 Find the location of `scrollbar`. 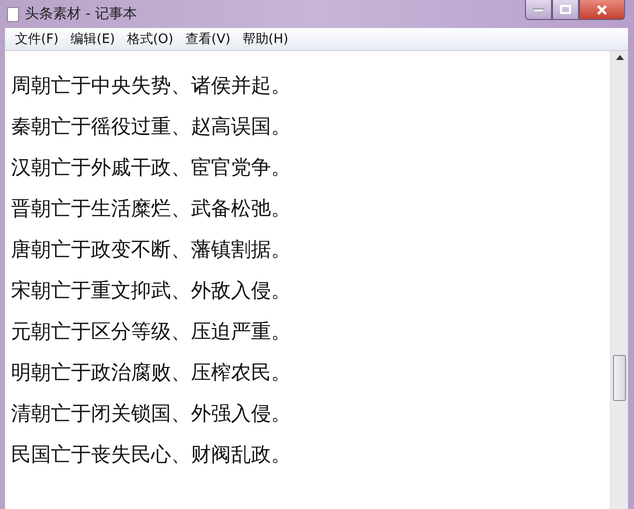

scrollbar is located at coordinates (619, 280).